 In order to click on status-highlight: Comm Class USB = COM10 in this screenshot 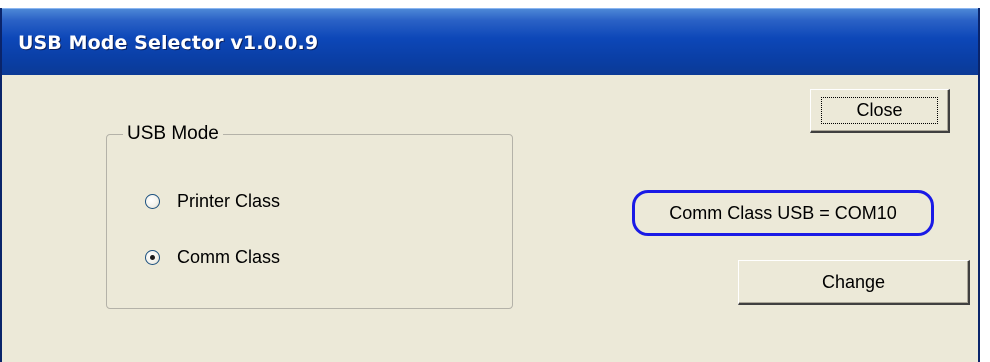, I will do `click(783, 213)`.